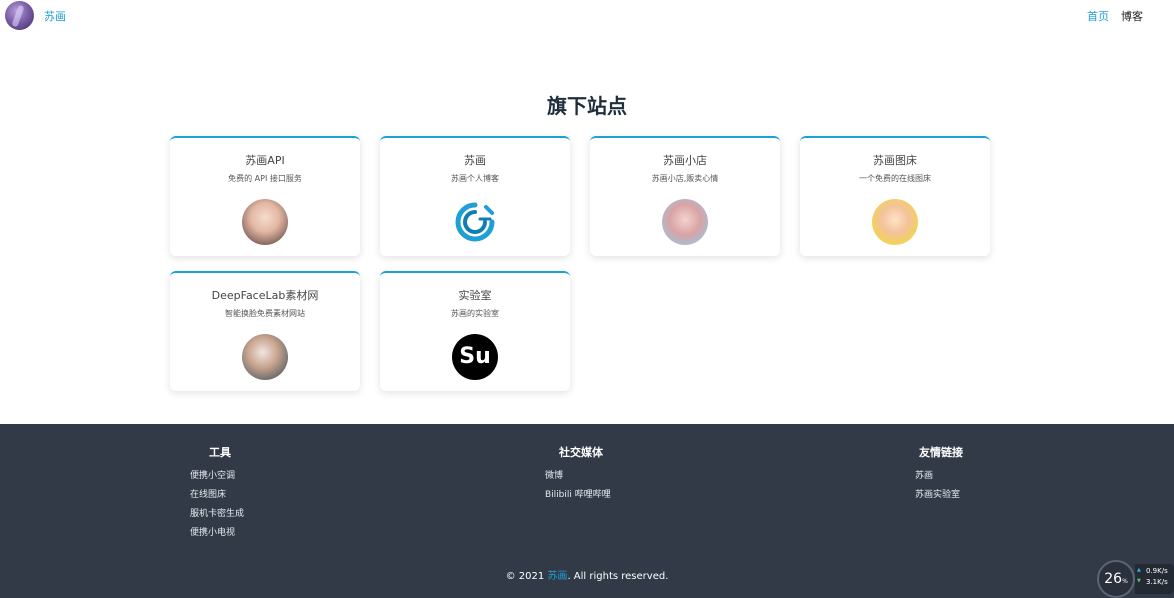 This screenshot has width=1174, height=598. I want to click on card-description: 苏画的实验室, so click(475, 313).